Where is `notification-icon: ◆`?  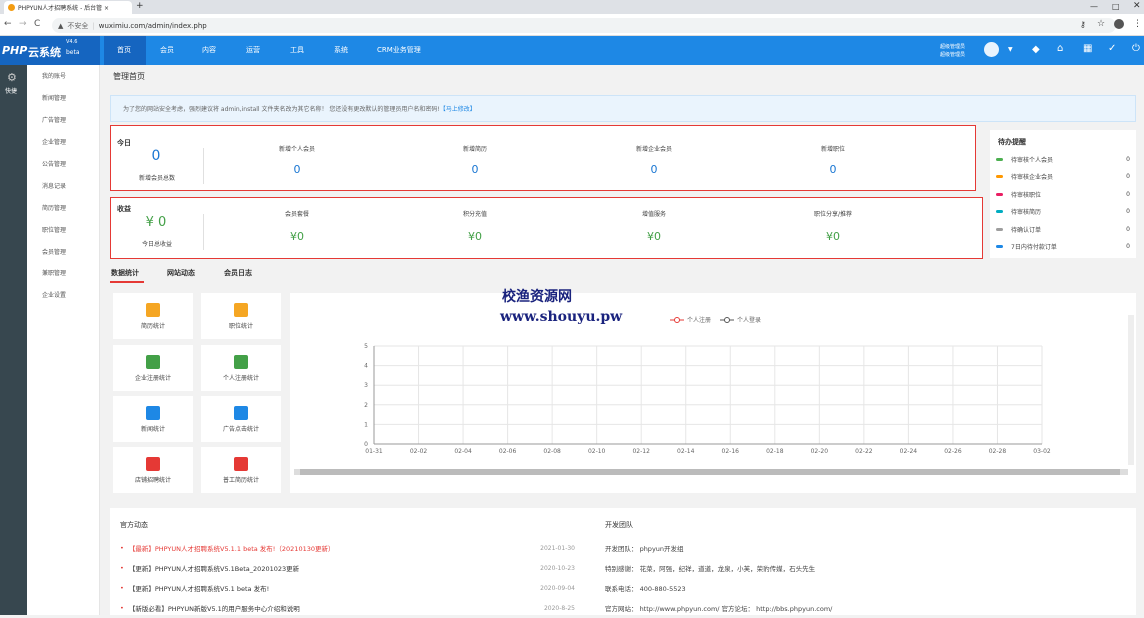 notification-icon: ◆ is located at coordinates (1036, 49).